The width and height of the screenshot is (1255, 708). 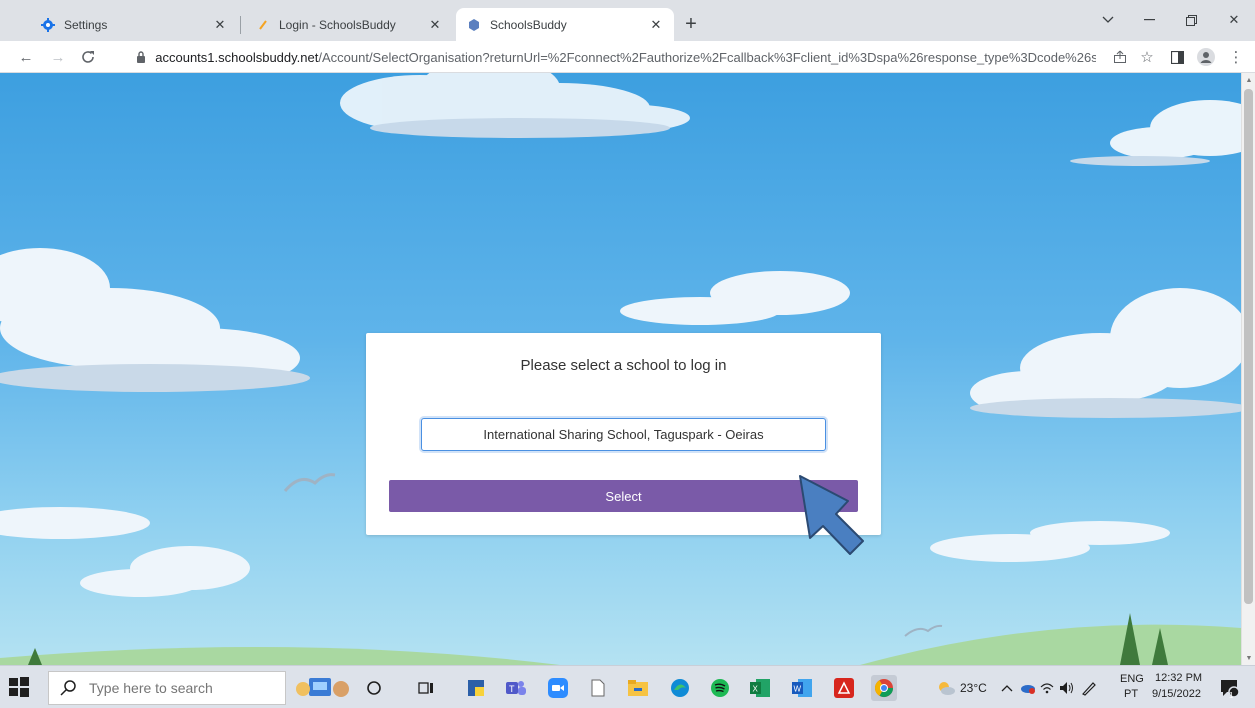 What do you see at coordinates (19, 687) in the screenshot?
I see `windows-start-icon` at bounding box center [19, 687].